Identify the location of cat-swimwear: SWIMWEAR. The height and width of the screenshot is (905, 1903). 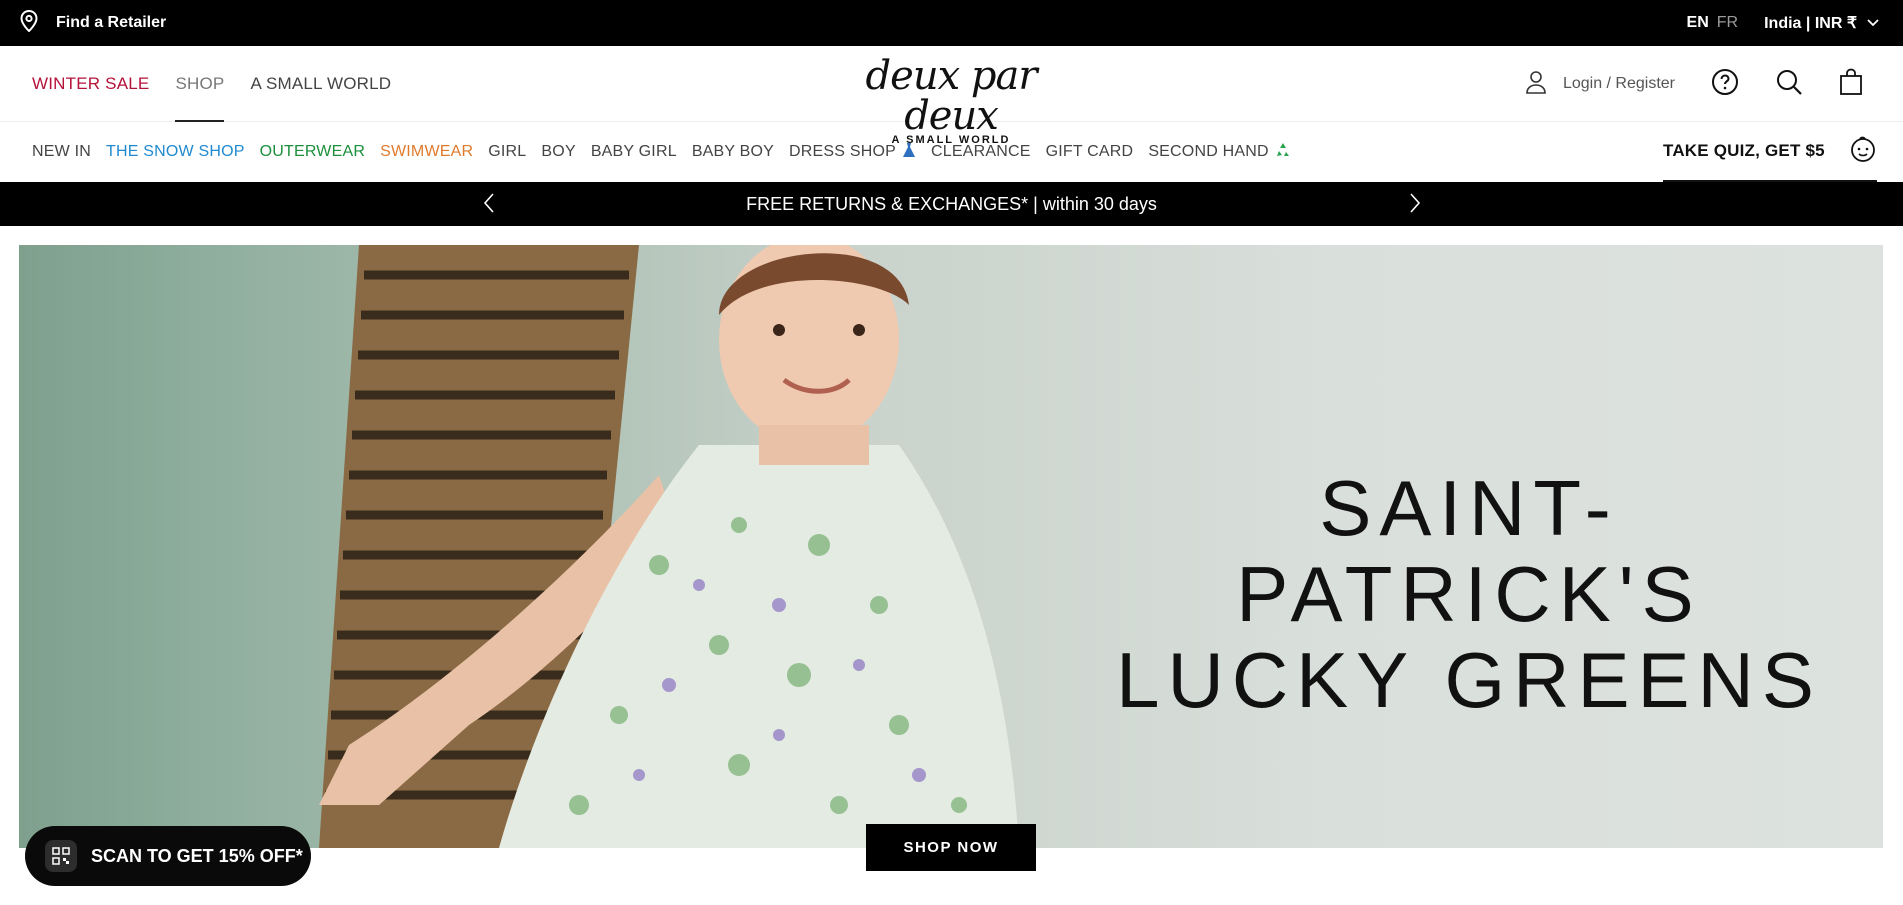
(426, 152).